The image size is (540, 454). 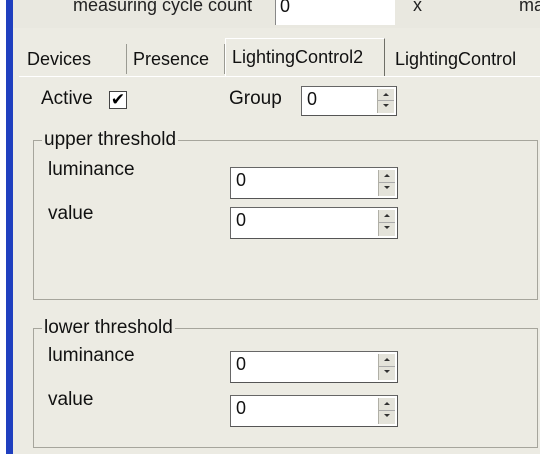 I want to click on group-label: Group, so click(x=255, y=98).